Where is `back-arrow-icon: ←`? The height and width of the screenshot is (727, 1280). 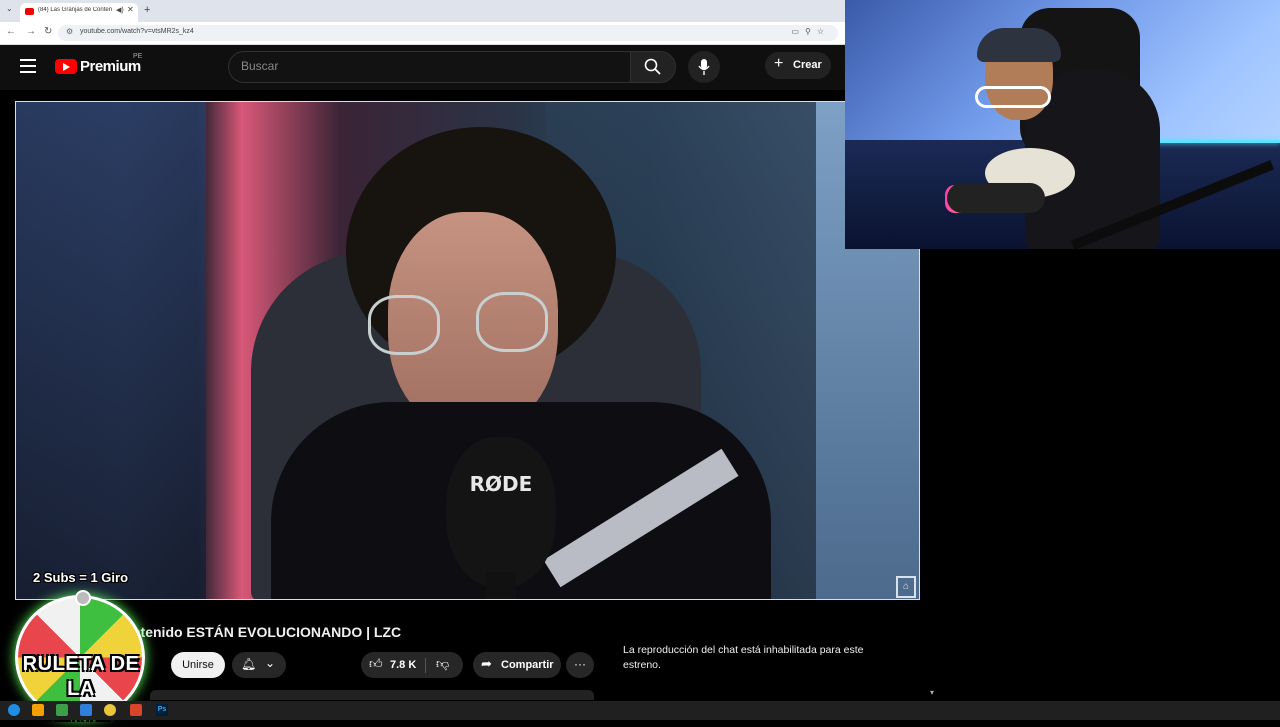 back-arrow-icon: ← is located at coordinates (11, 31).